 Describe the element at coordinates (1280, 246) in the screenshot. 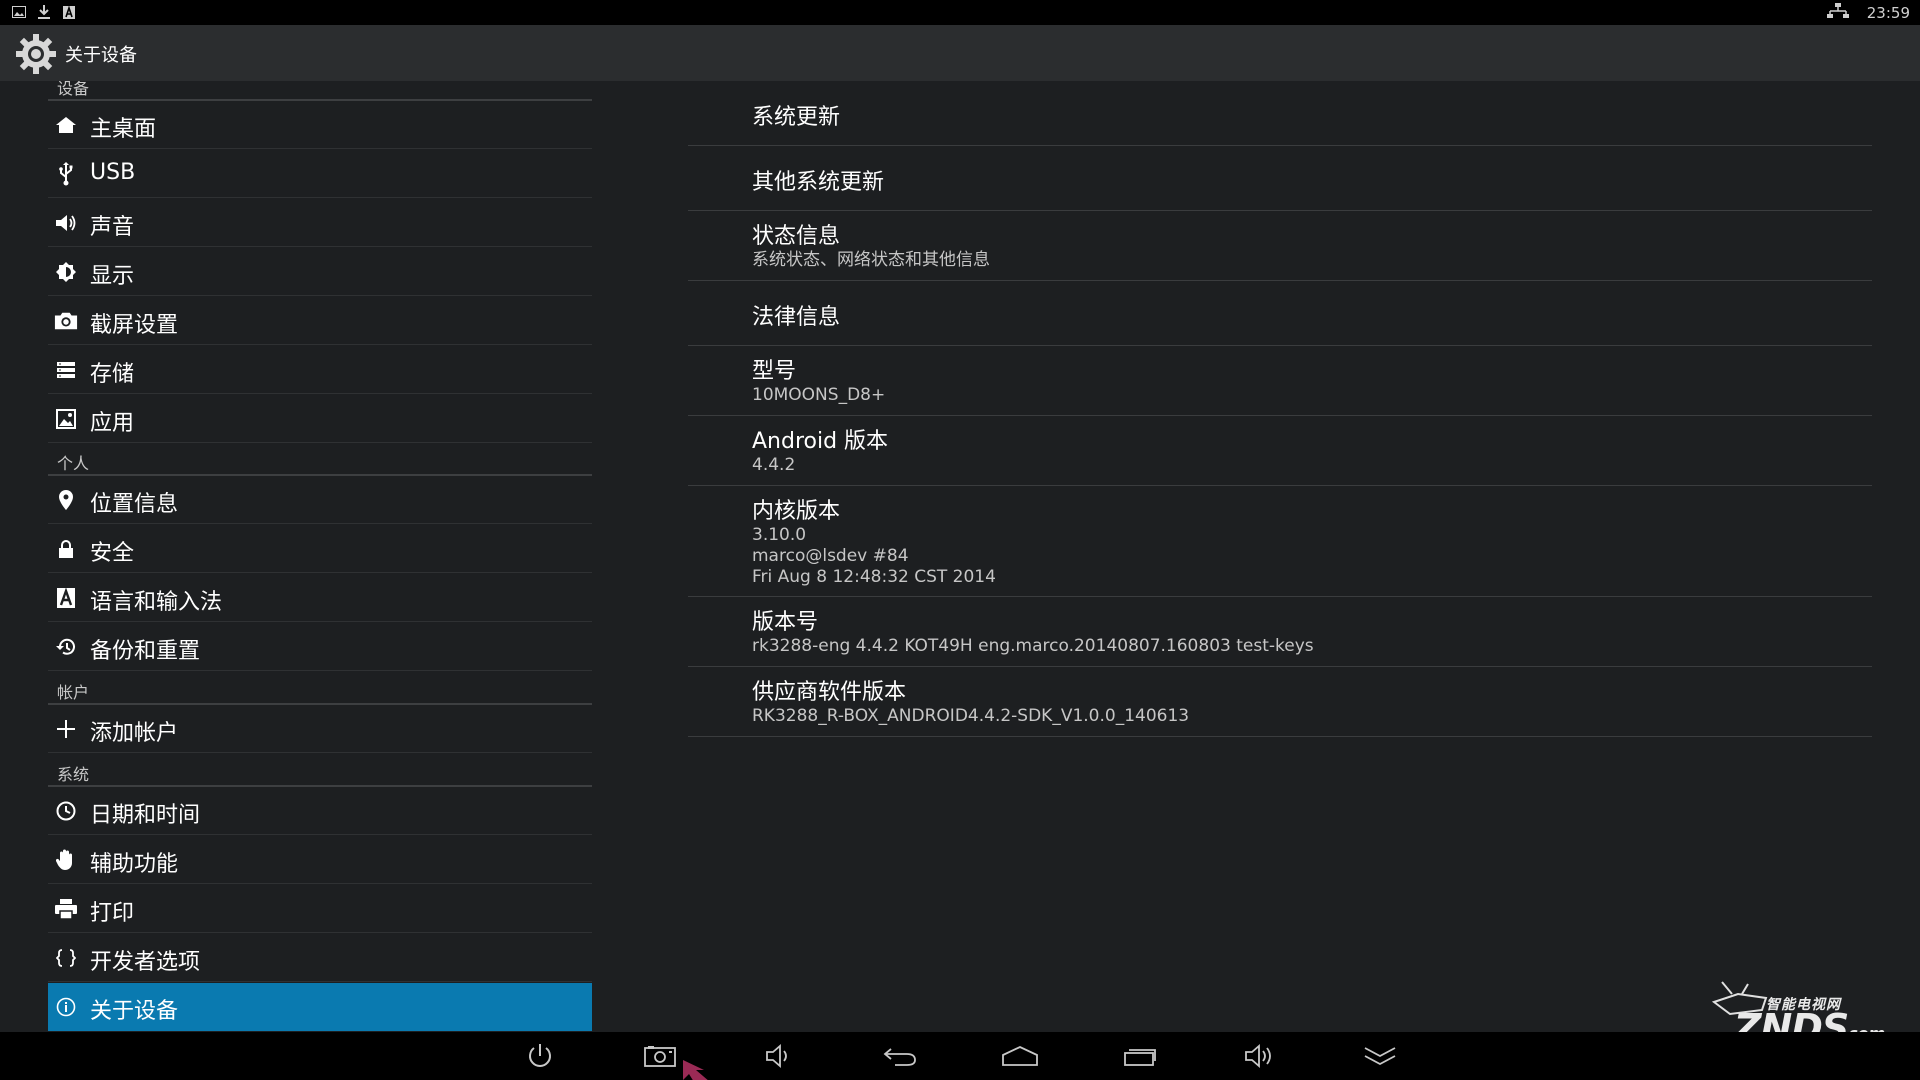

I see `status-info-item: 状态信息 系统状态、网络状态和其他信息` at that location.